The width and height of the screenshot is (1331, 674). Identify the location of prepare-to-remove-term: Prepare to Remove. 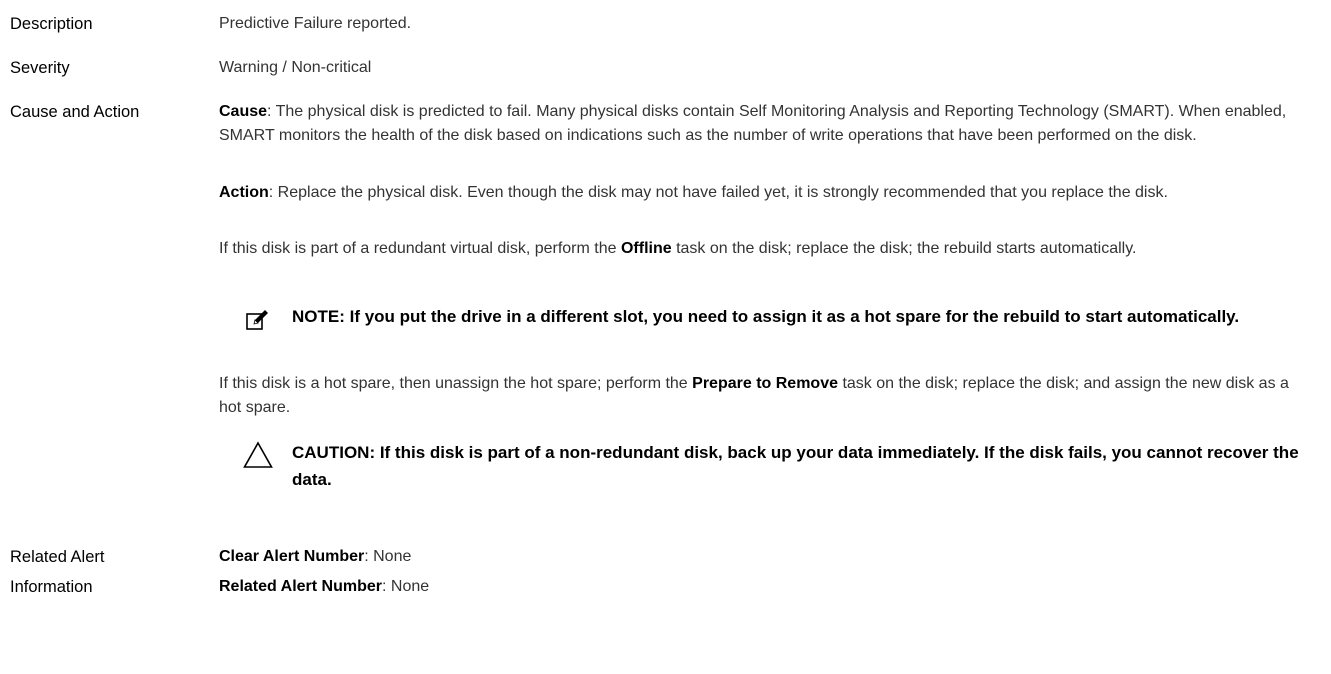
(765, 383).